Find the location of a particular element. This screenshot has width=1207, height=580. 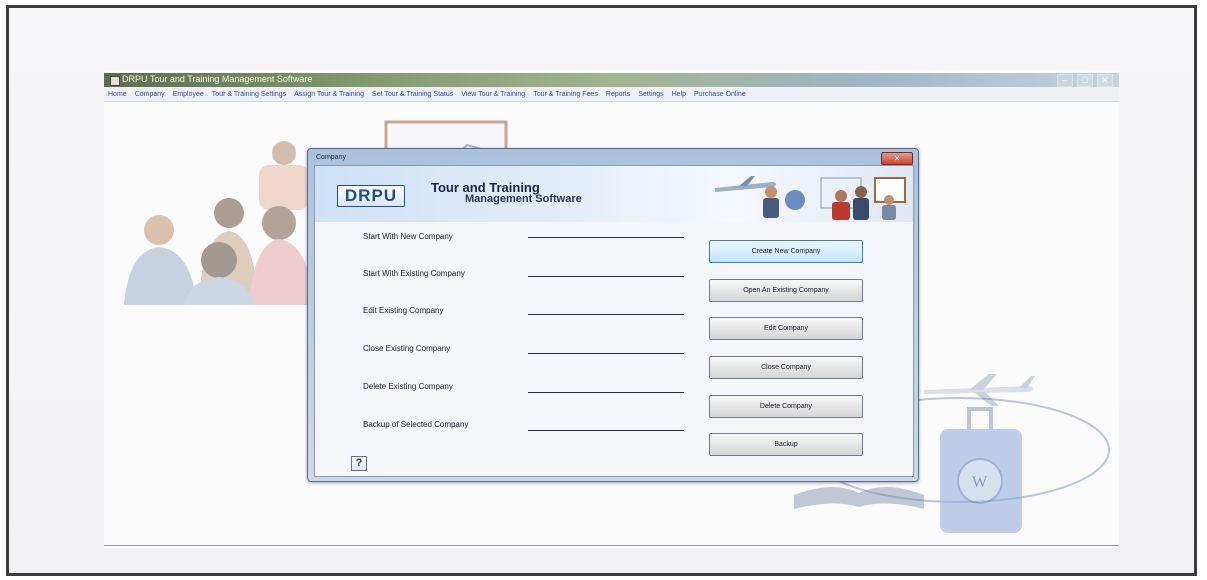

label-backup-selected-company: Backup of Selected Company is located at coordinates (416, 424).